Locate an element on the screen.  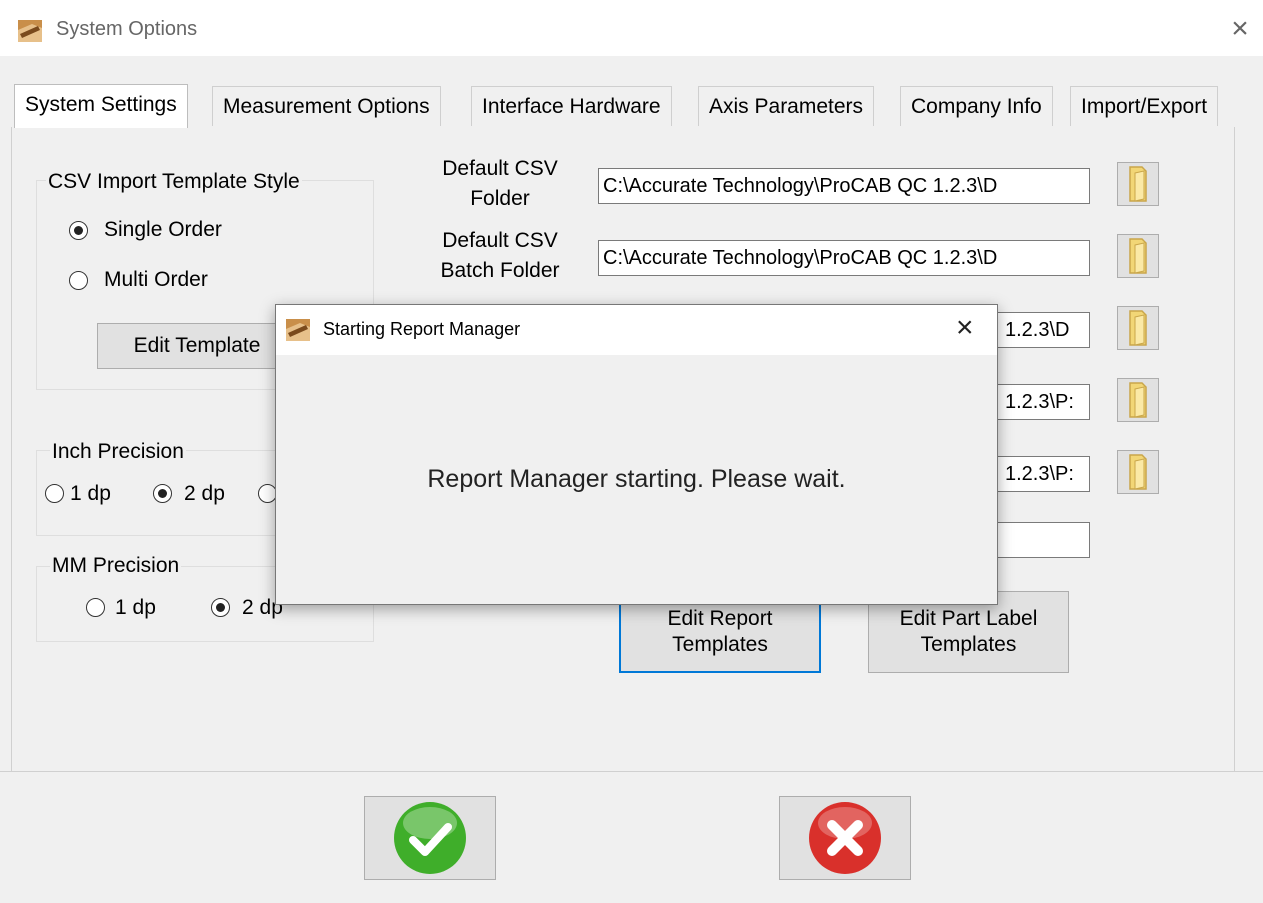
default-csv-folder-input: C:\Accurate Technology\ProCAB QC 1.2.3\D is located at coordinates (844, 186).